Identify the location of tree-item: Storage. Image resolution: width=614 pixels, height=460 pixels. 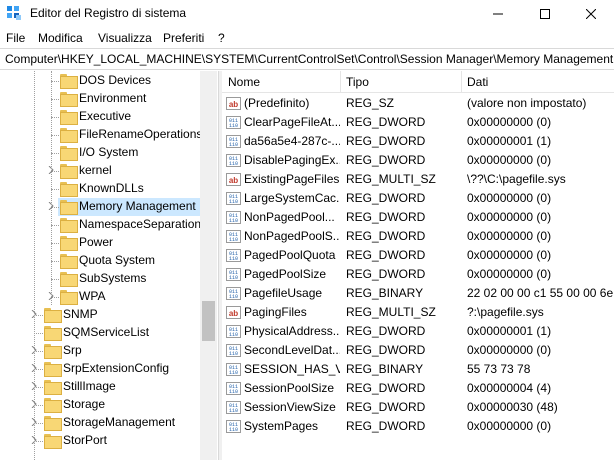
(100, 405).